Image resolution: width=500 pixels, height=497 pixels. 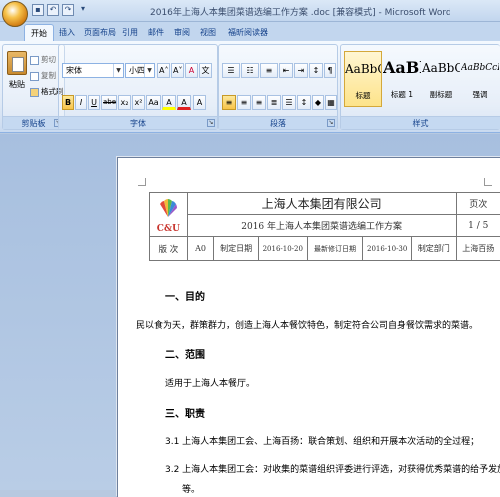 I want to click on justify-icon: ≣, so click(x=274, y=102).